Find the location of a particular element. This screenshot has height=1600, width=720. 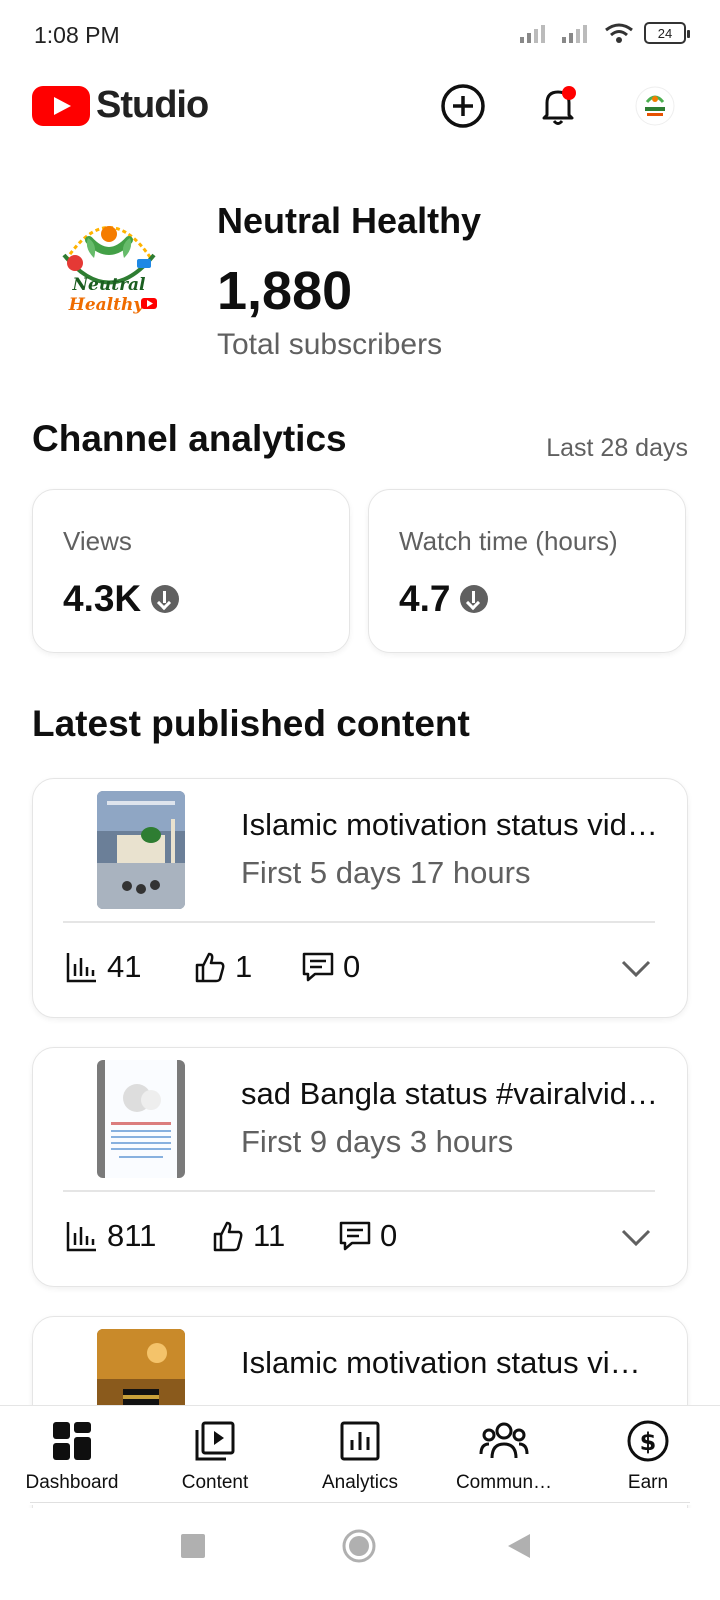

nav-content: Content is located at coordinates (215, 1456).